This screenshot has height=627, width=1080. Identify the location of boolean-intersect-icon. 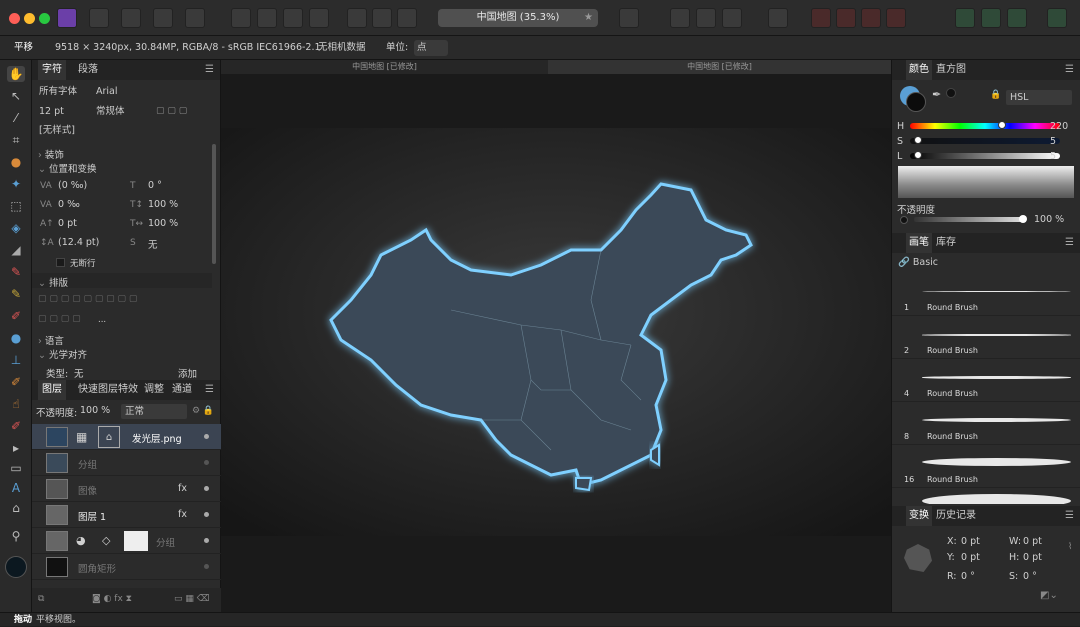
(871, 18).